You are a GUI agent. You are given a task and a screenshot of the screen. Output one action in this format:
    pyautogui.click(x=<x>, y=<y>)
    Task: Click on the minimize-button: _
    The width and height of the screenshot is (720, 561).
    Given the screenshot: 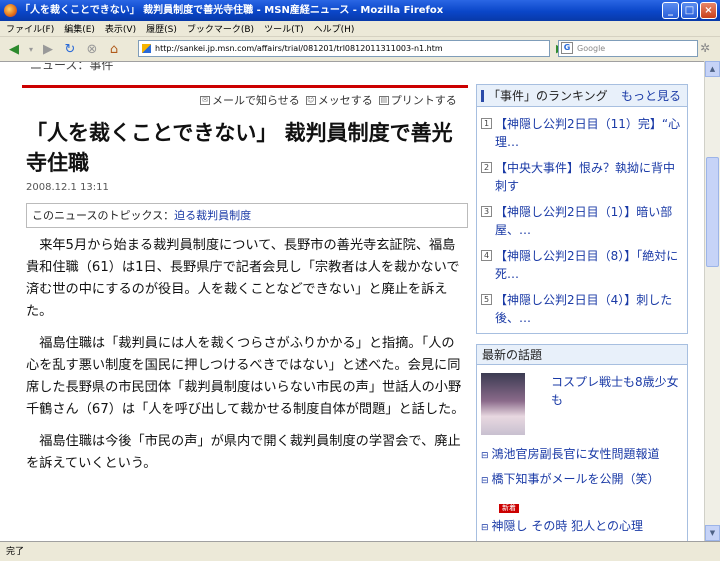 What is the action you would take?
    pyautogui.click(x=670, y=10)
    